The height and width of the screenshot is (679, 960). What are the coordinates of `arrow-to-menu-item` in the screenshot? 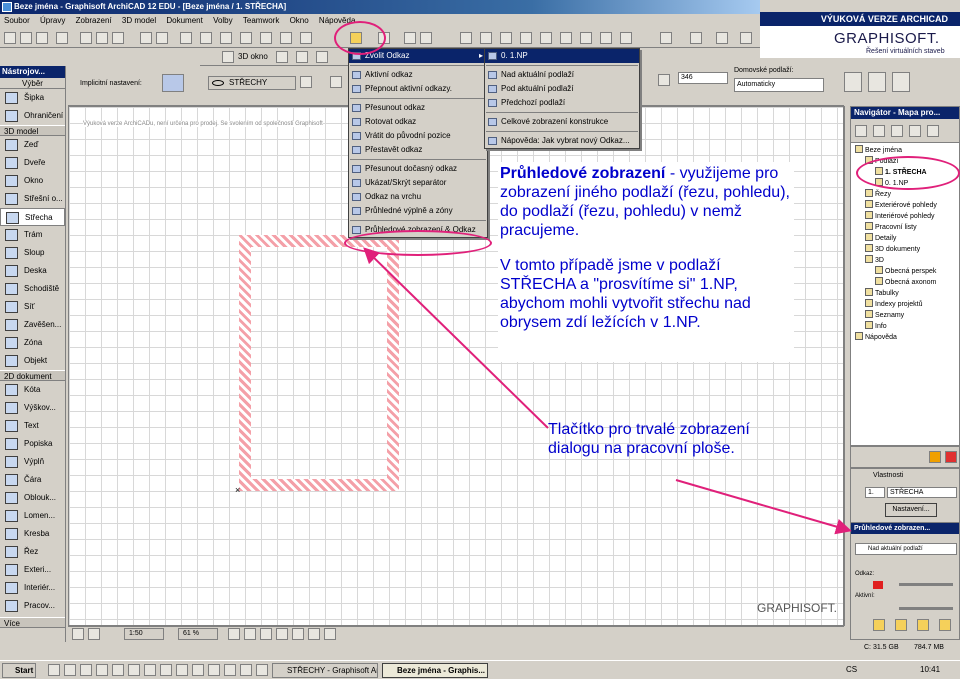 It's located at (456, 338).